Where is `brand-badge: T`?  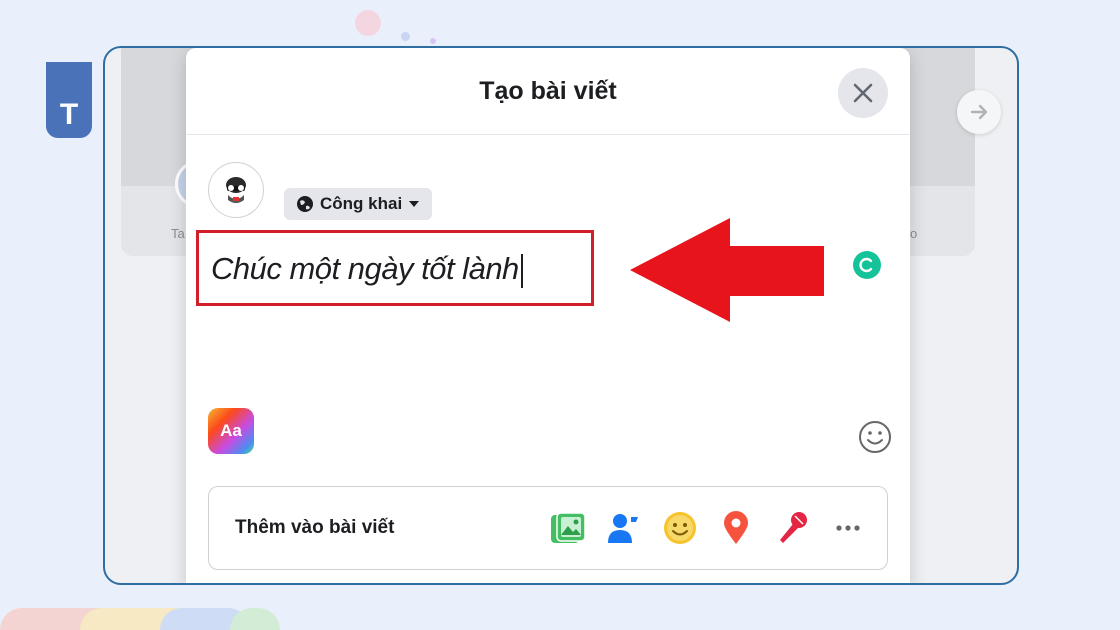
brand-badge: T is located at coordinates (69, 100).